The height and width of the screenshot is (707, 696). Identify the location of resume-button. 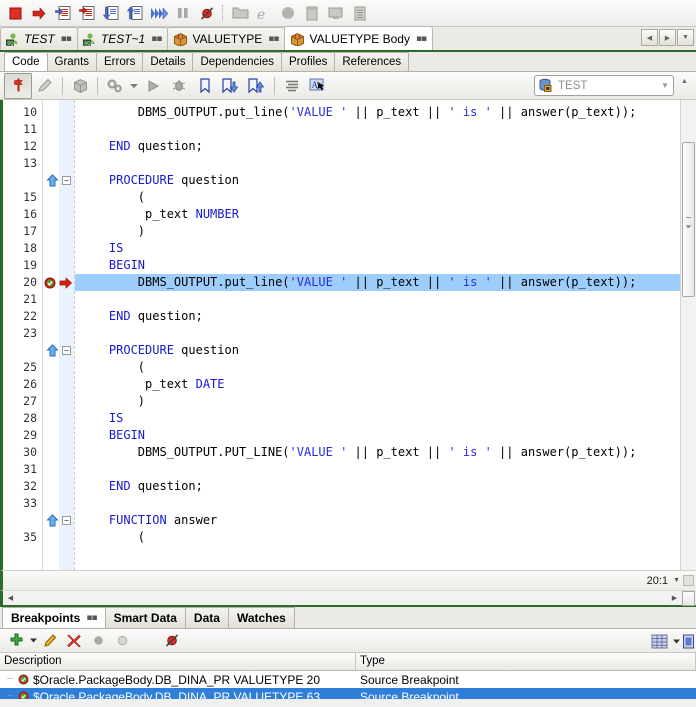
(39, 13).